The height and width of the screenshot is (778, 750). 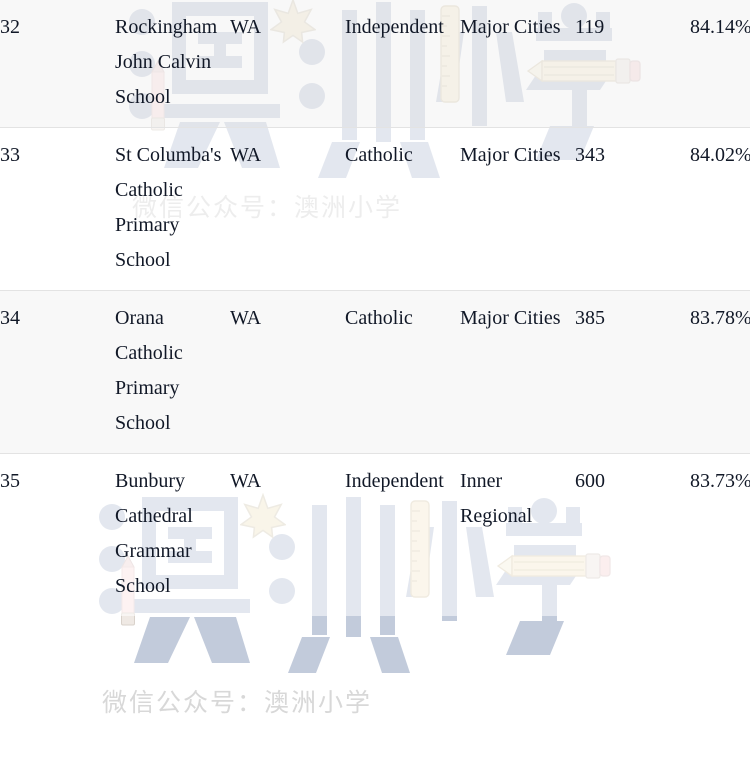 I want to click on cell-percentage: 84.14%, so click(x=720, y=27).